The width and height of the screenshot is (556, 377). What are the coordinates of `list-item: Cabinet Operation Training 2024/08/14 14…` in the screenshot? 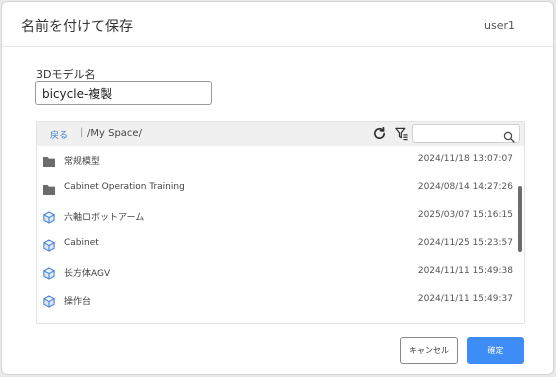 It's located at (275, 188).